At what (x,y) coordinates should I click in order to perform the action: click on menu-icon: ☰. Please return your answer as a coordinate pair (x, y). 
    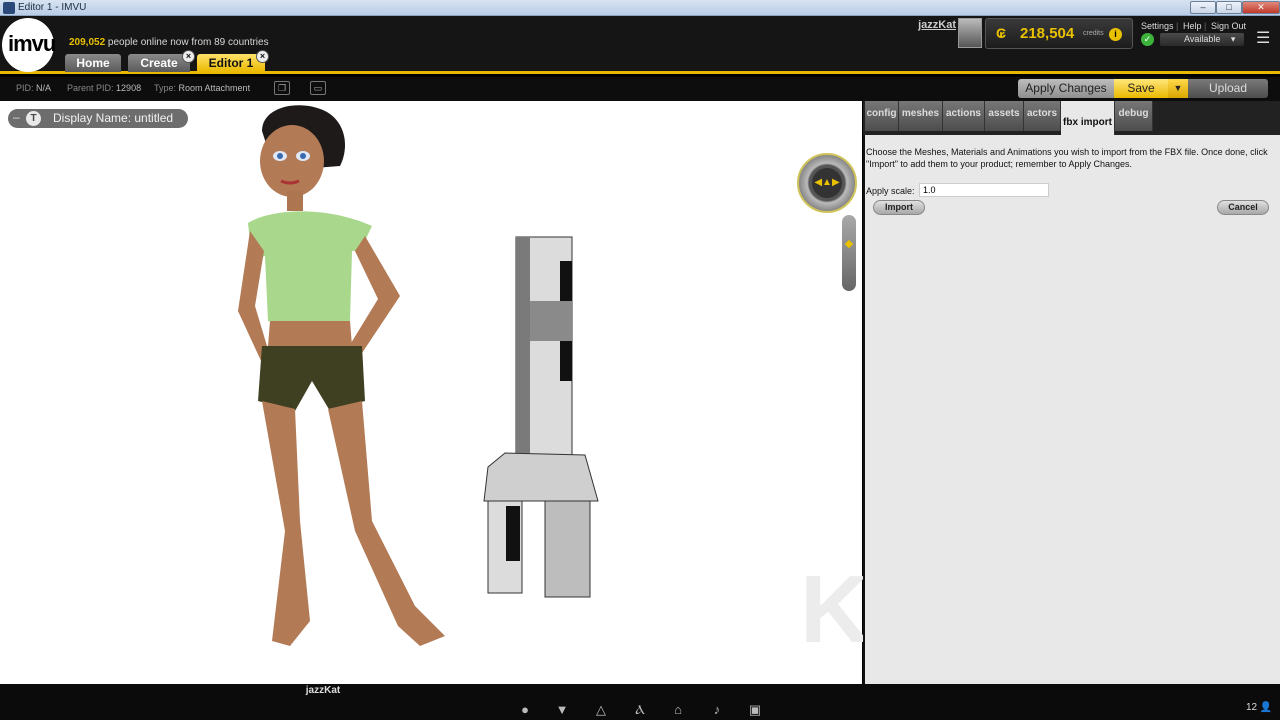
    Looking at the image, I should click on (1263, 38).